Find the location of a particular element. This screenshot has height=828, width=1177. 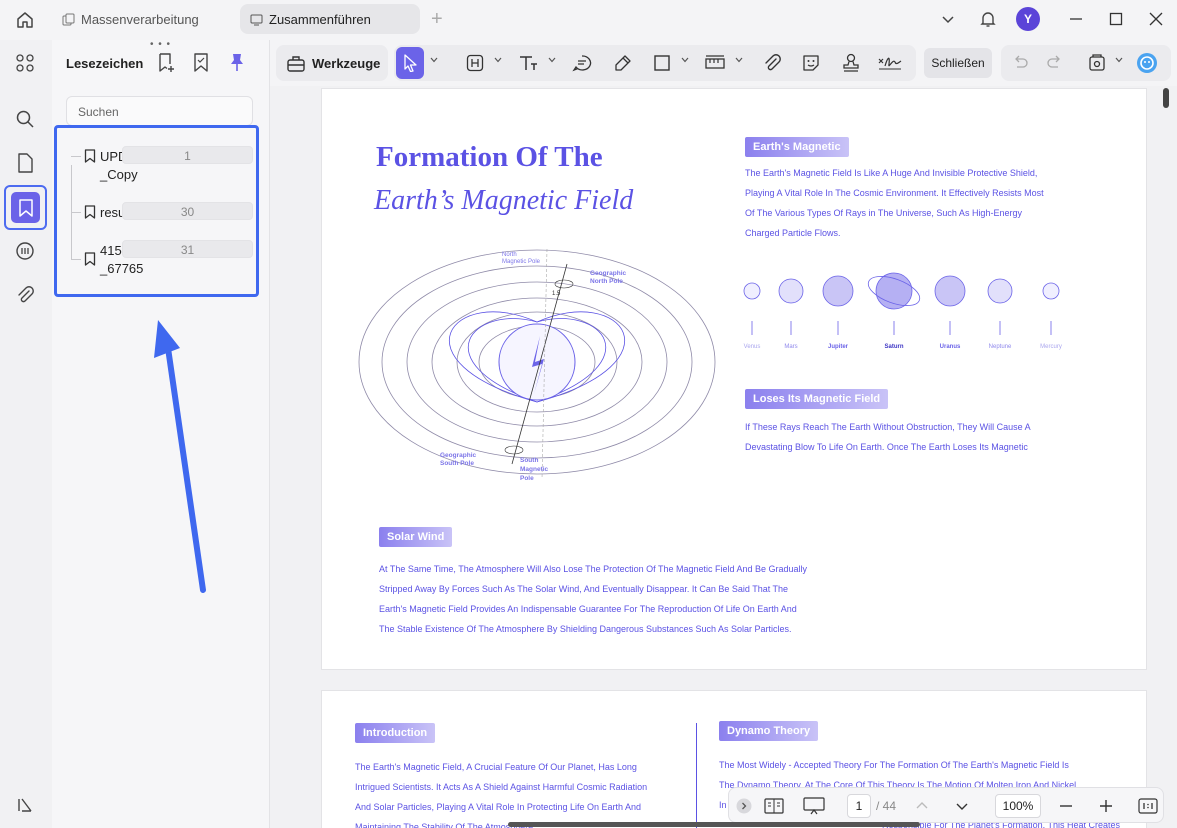

signature-tool-icon is located at coordinates (890, 63).